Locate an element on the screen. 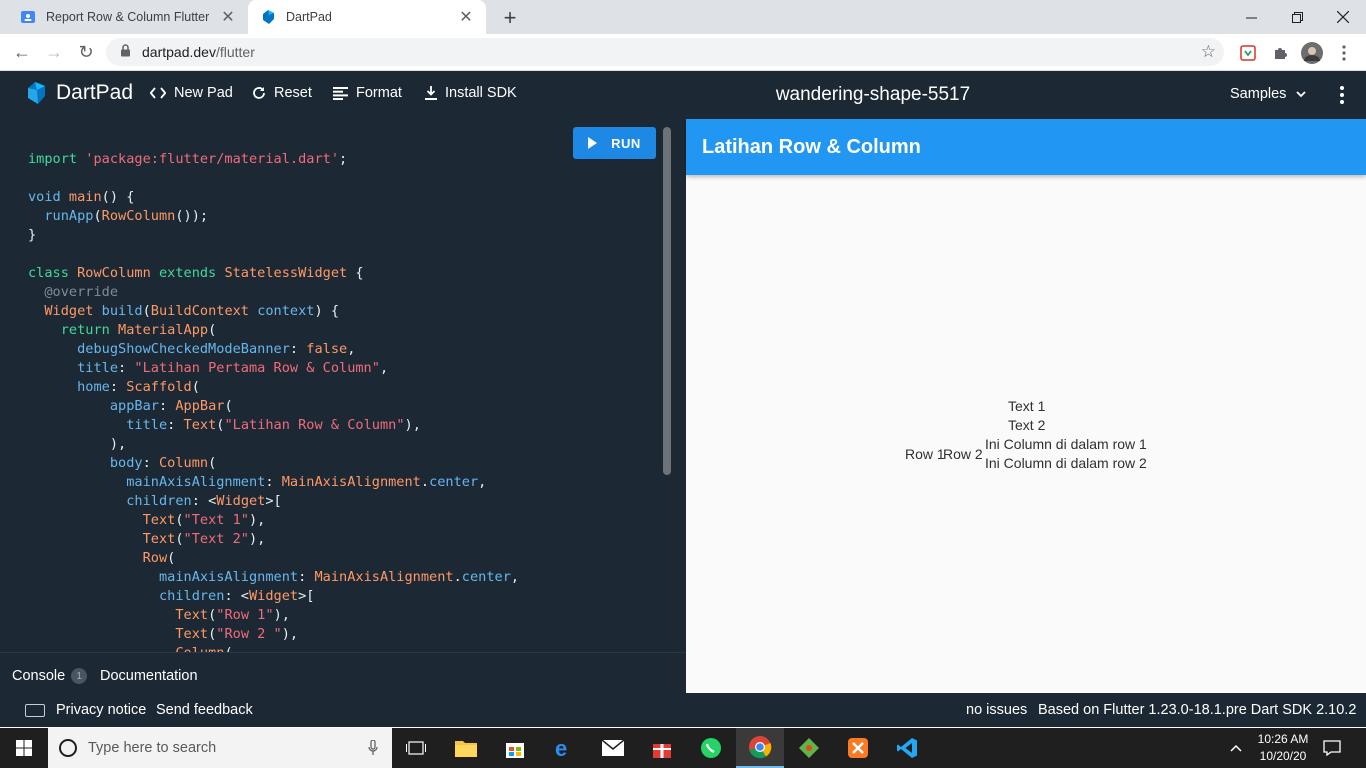  git-kraken-icon is located at coordinates (809, 748).